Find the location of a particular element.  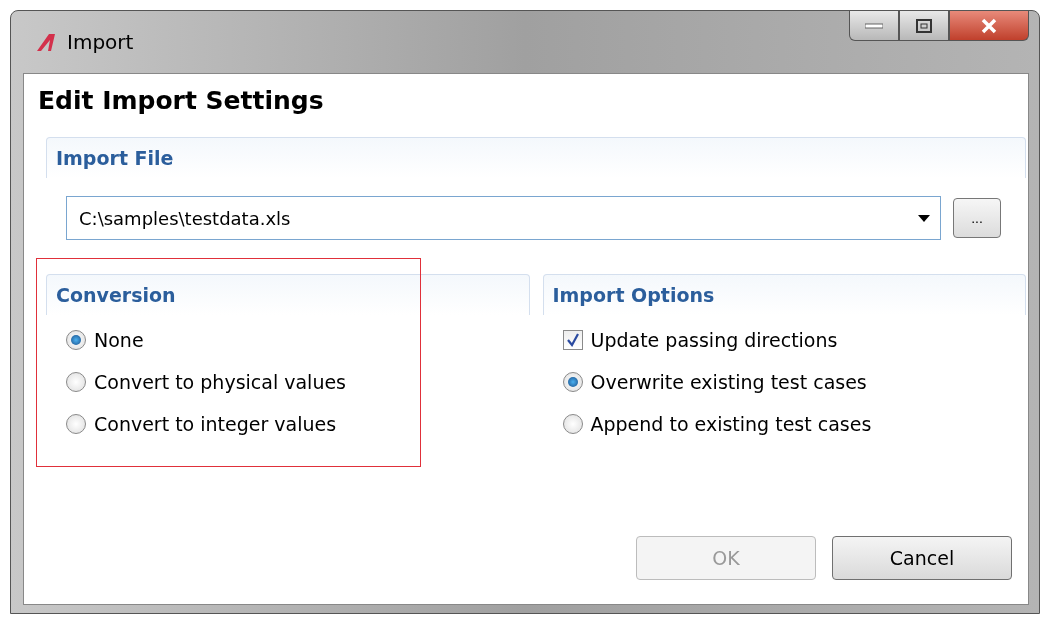

group-title: Conversion is located at coordinates (116, 295).